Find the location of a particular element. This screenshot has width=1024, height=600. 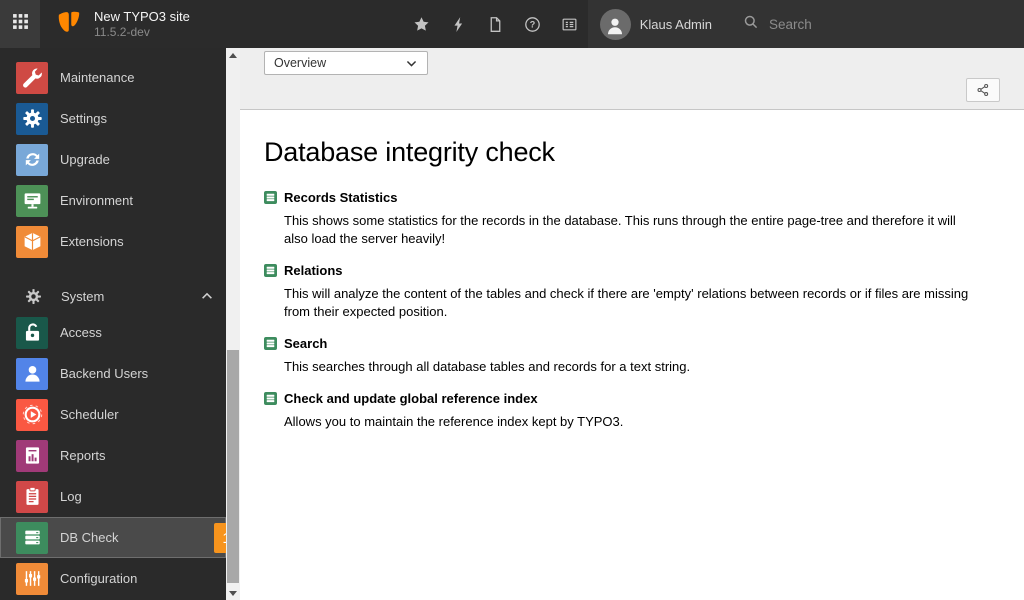

grid-icon is located at coordinates (20, 24).